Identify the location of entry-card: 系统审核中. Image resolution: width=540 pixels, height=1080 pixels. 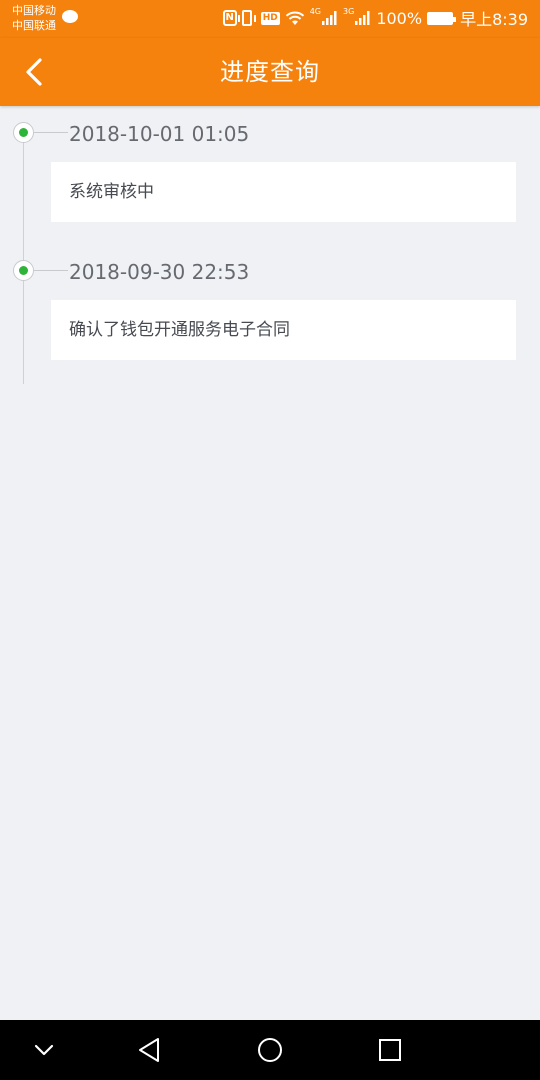
(283, 192).